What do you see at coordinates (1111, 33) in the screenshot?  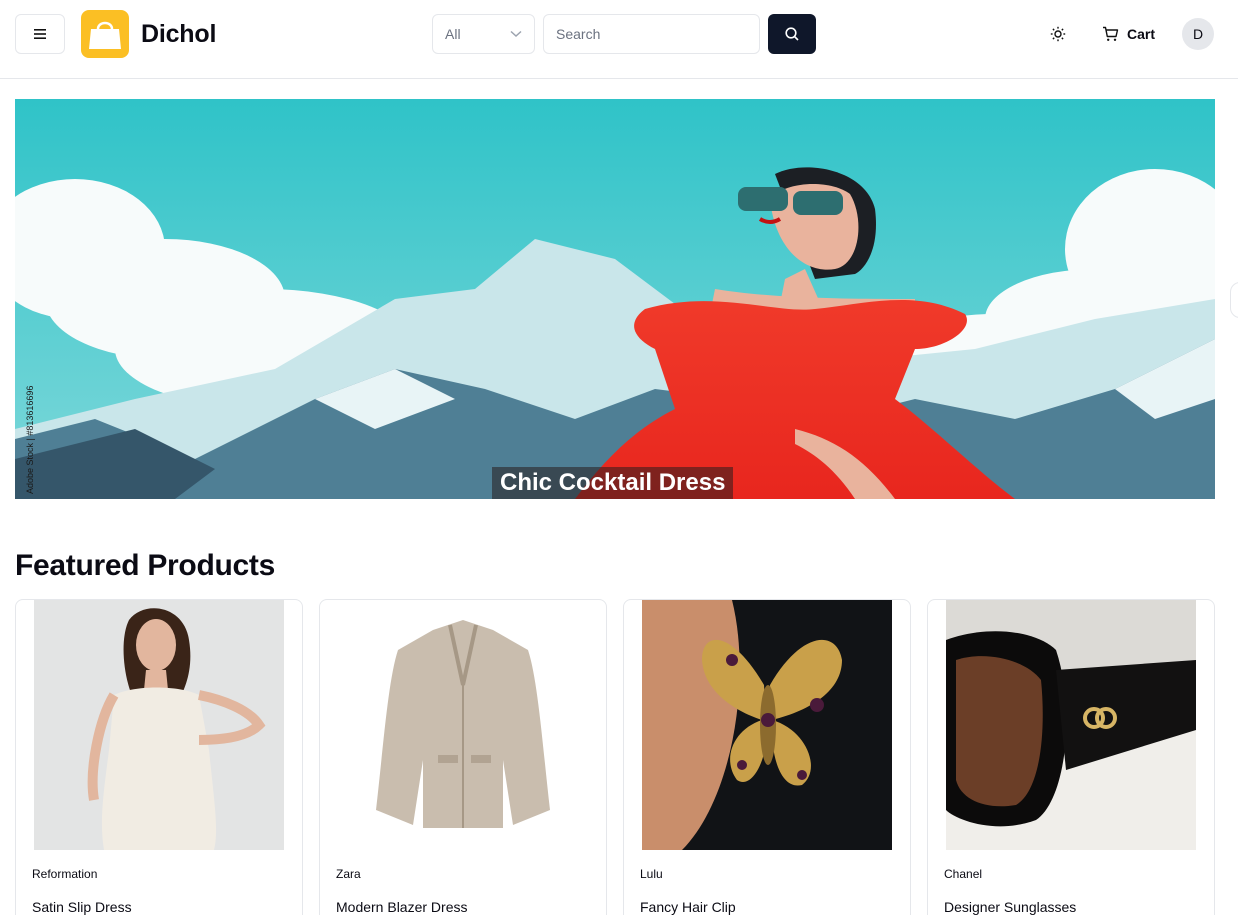 I see `shopping-cart-icon` at bounding box center [1111, 33].